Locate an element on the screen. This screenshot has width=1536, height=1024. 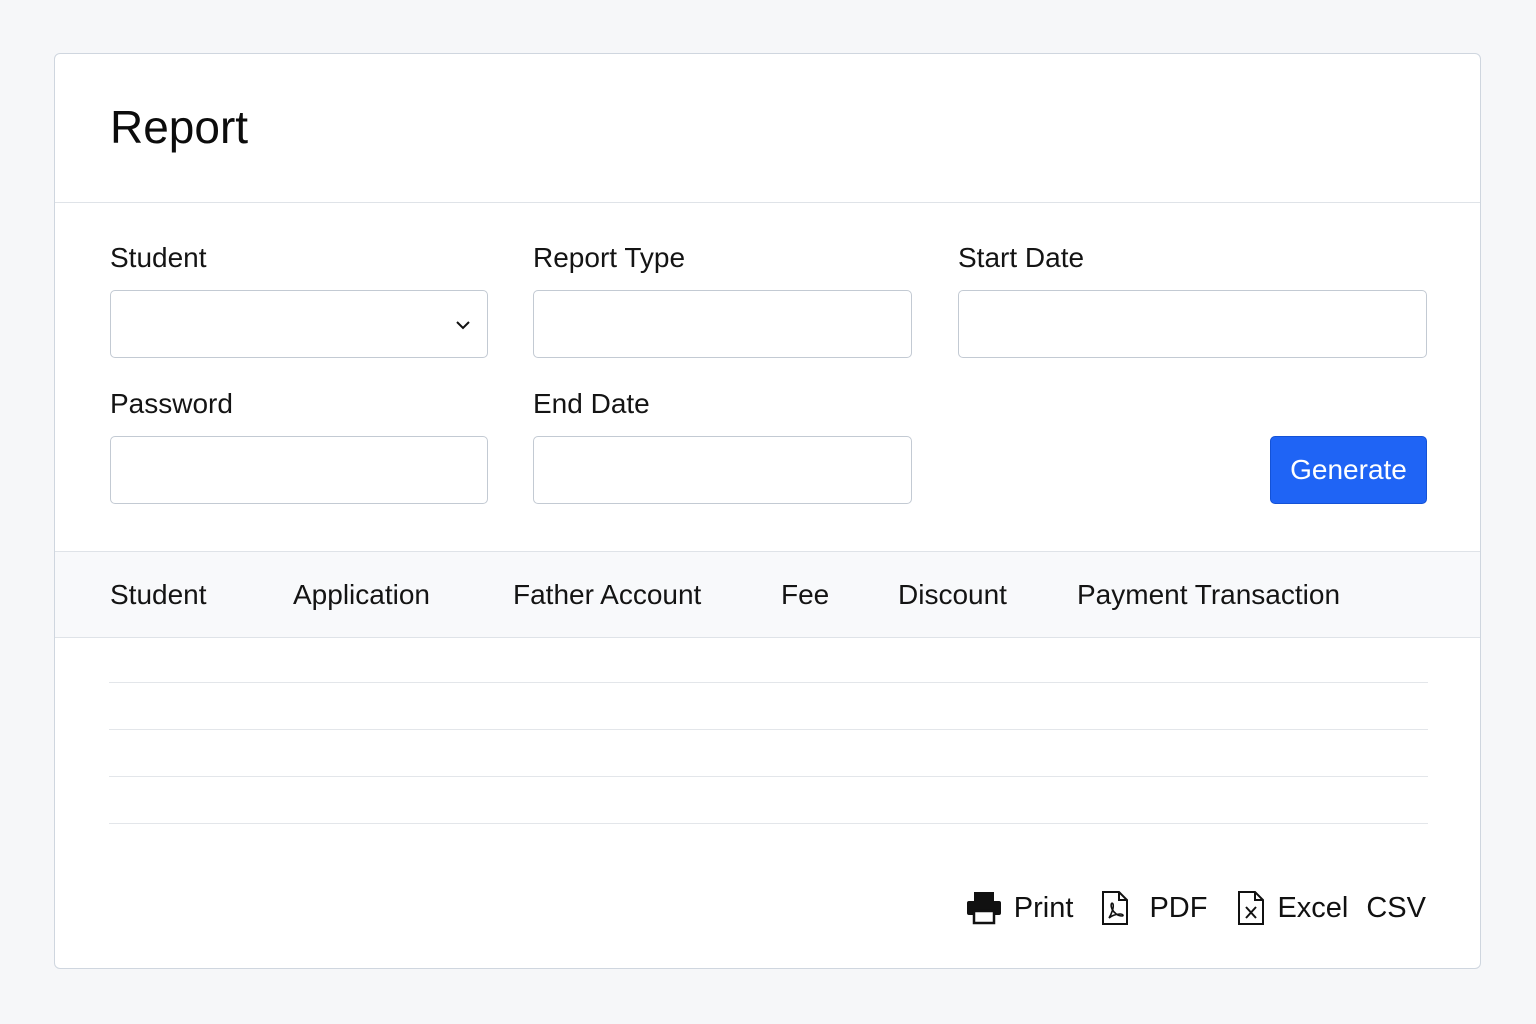
excel-button: Excel is located at coordinates (1292, 908).